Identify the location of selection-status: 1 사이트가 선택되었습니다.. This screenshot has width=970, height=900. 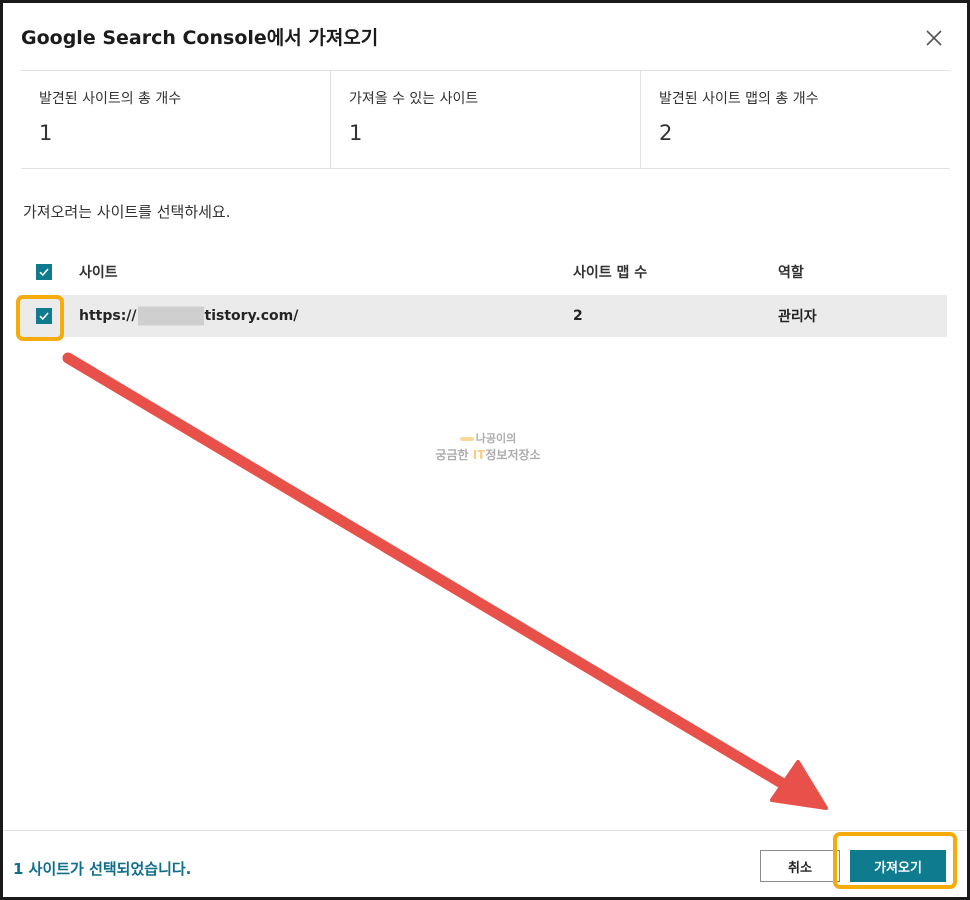
(102, 869).